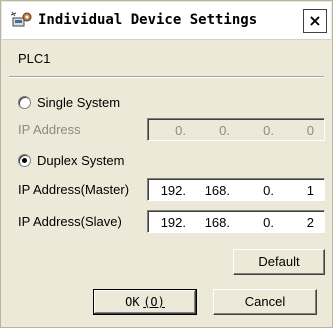 The image size is (333, 328). I want to click on ip-address-master-label: IP Address(Master), so click(74, 189).